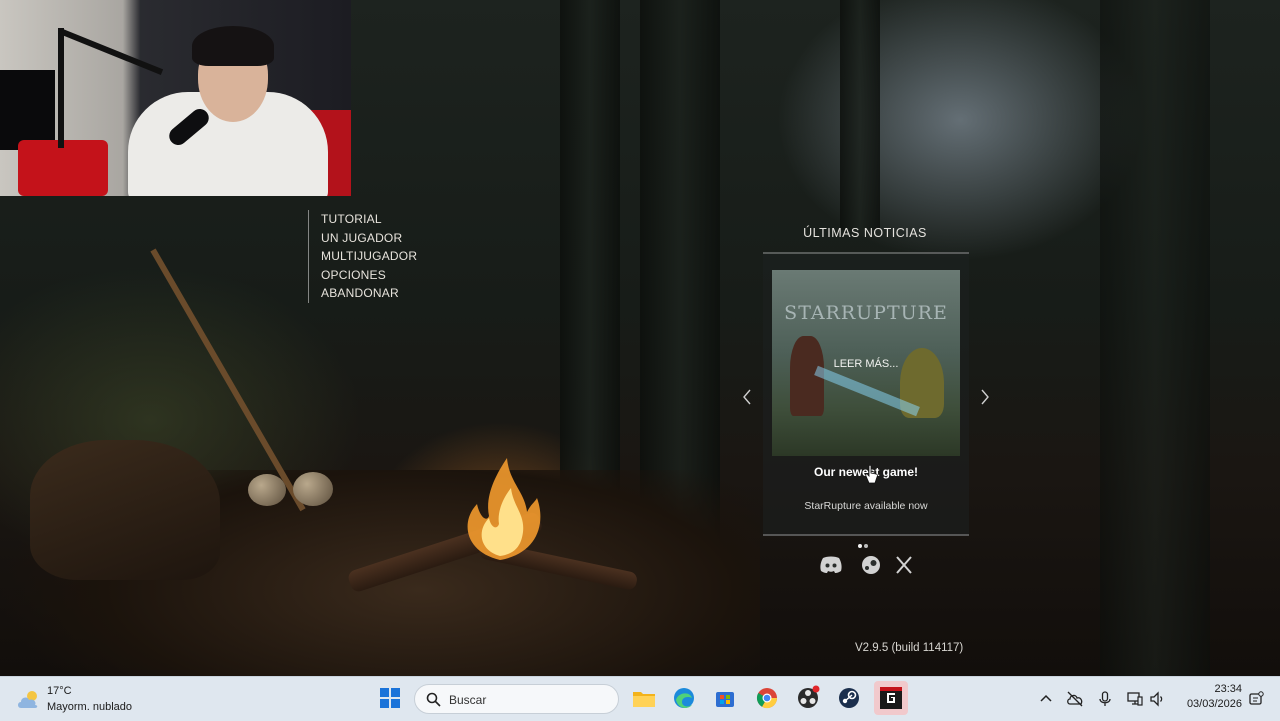 This screenshot has height=721, width=1280. What do you see at coordinates (1214, 704) in the screenshot?
I see `clock-date: 03/03/2026` at bounding box center [1214, 704].